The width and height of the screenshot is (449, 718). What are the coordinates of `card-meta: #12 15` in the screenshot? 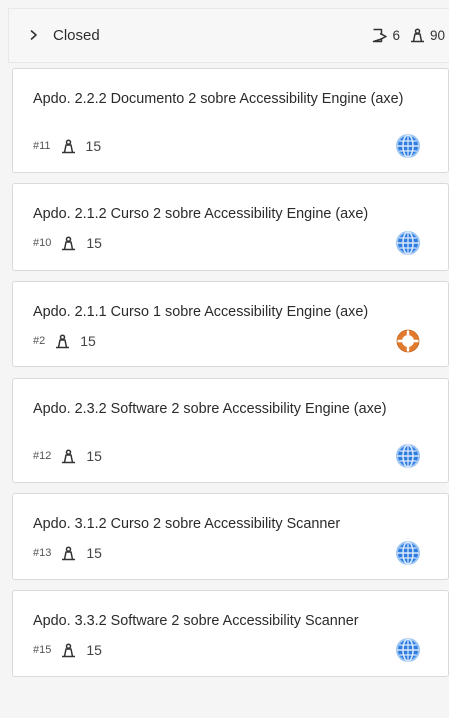 It's located at (67, 456).